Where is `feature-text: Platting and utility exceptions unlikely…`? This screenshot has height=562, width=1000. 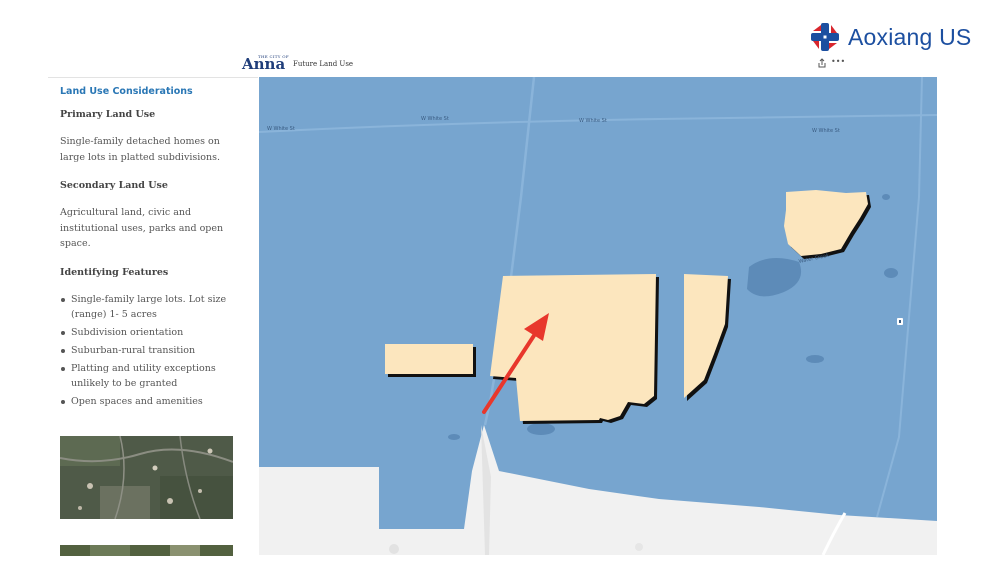 feature-text: Platting and utility exceptions unlikely… is located at coordinates (143, 376).